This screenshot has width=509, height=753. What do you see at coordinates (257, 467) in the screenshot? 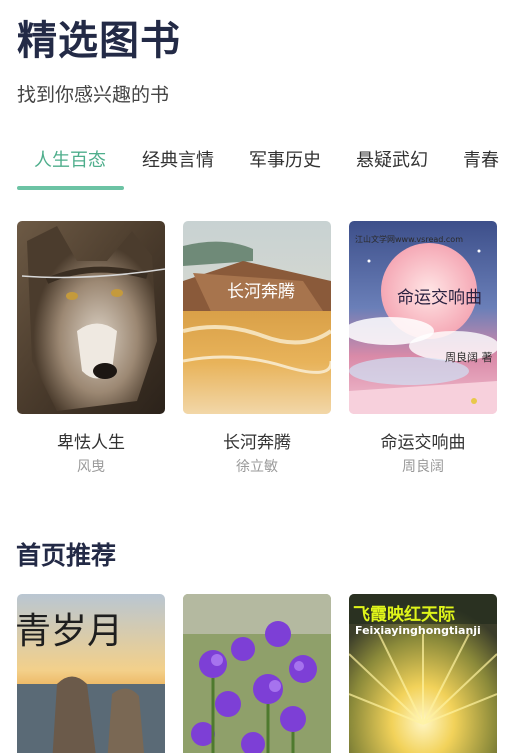
I see `book-author: 徐立敏` at bounding box center [257, 467].